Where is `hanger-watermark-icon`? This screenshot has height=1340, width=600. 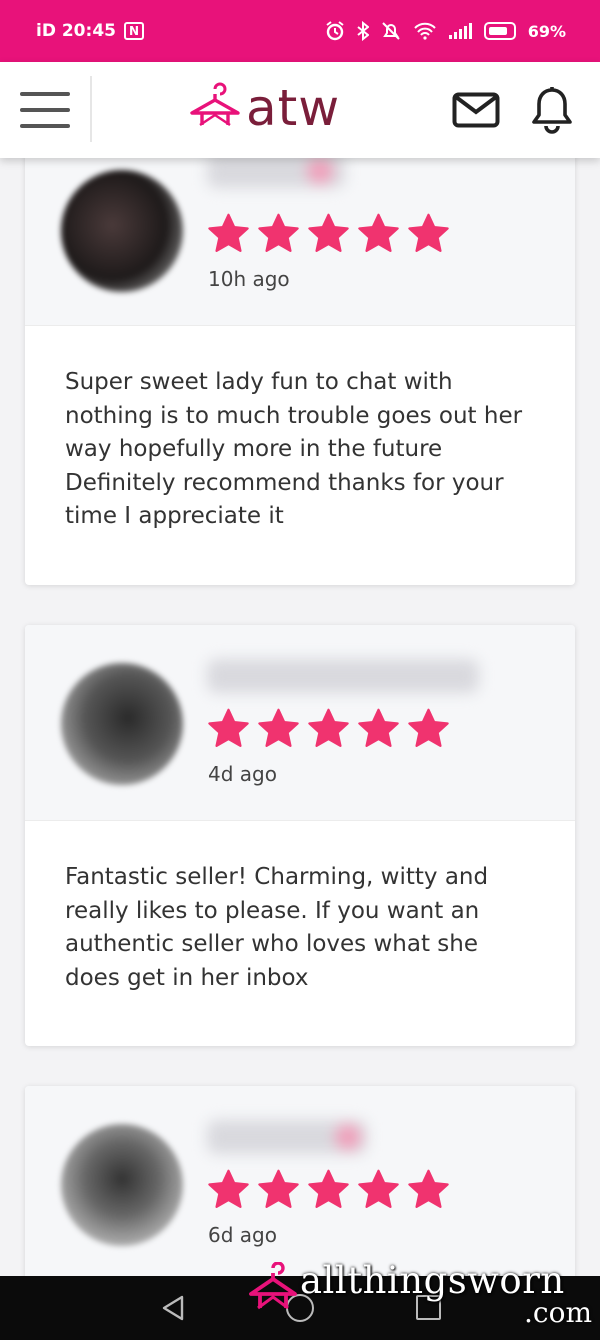
hanger-watermark-icon is located at coordinates (273, 1286).